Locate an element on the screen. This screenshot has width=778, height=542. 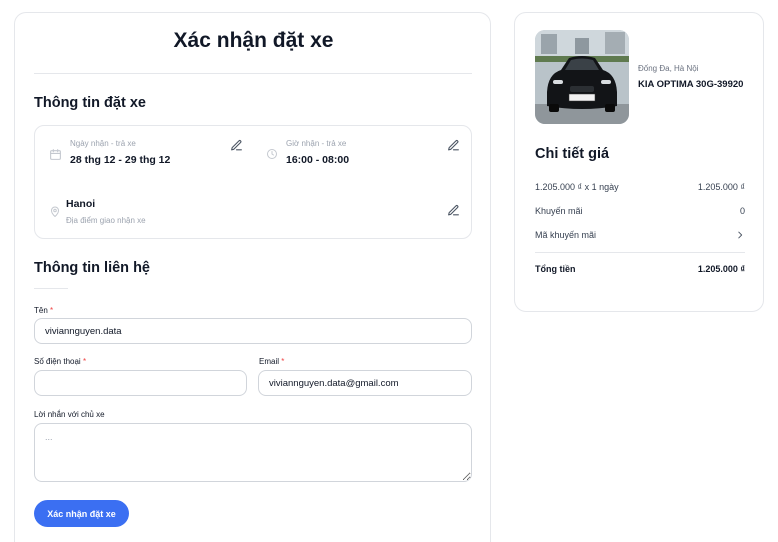
total-value: 1.205.000 ₫ is located at coordinates (721, 269).